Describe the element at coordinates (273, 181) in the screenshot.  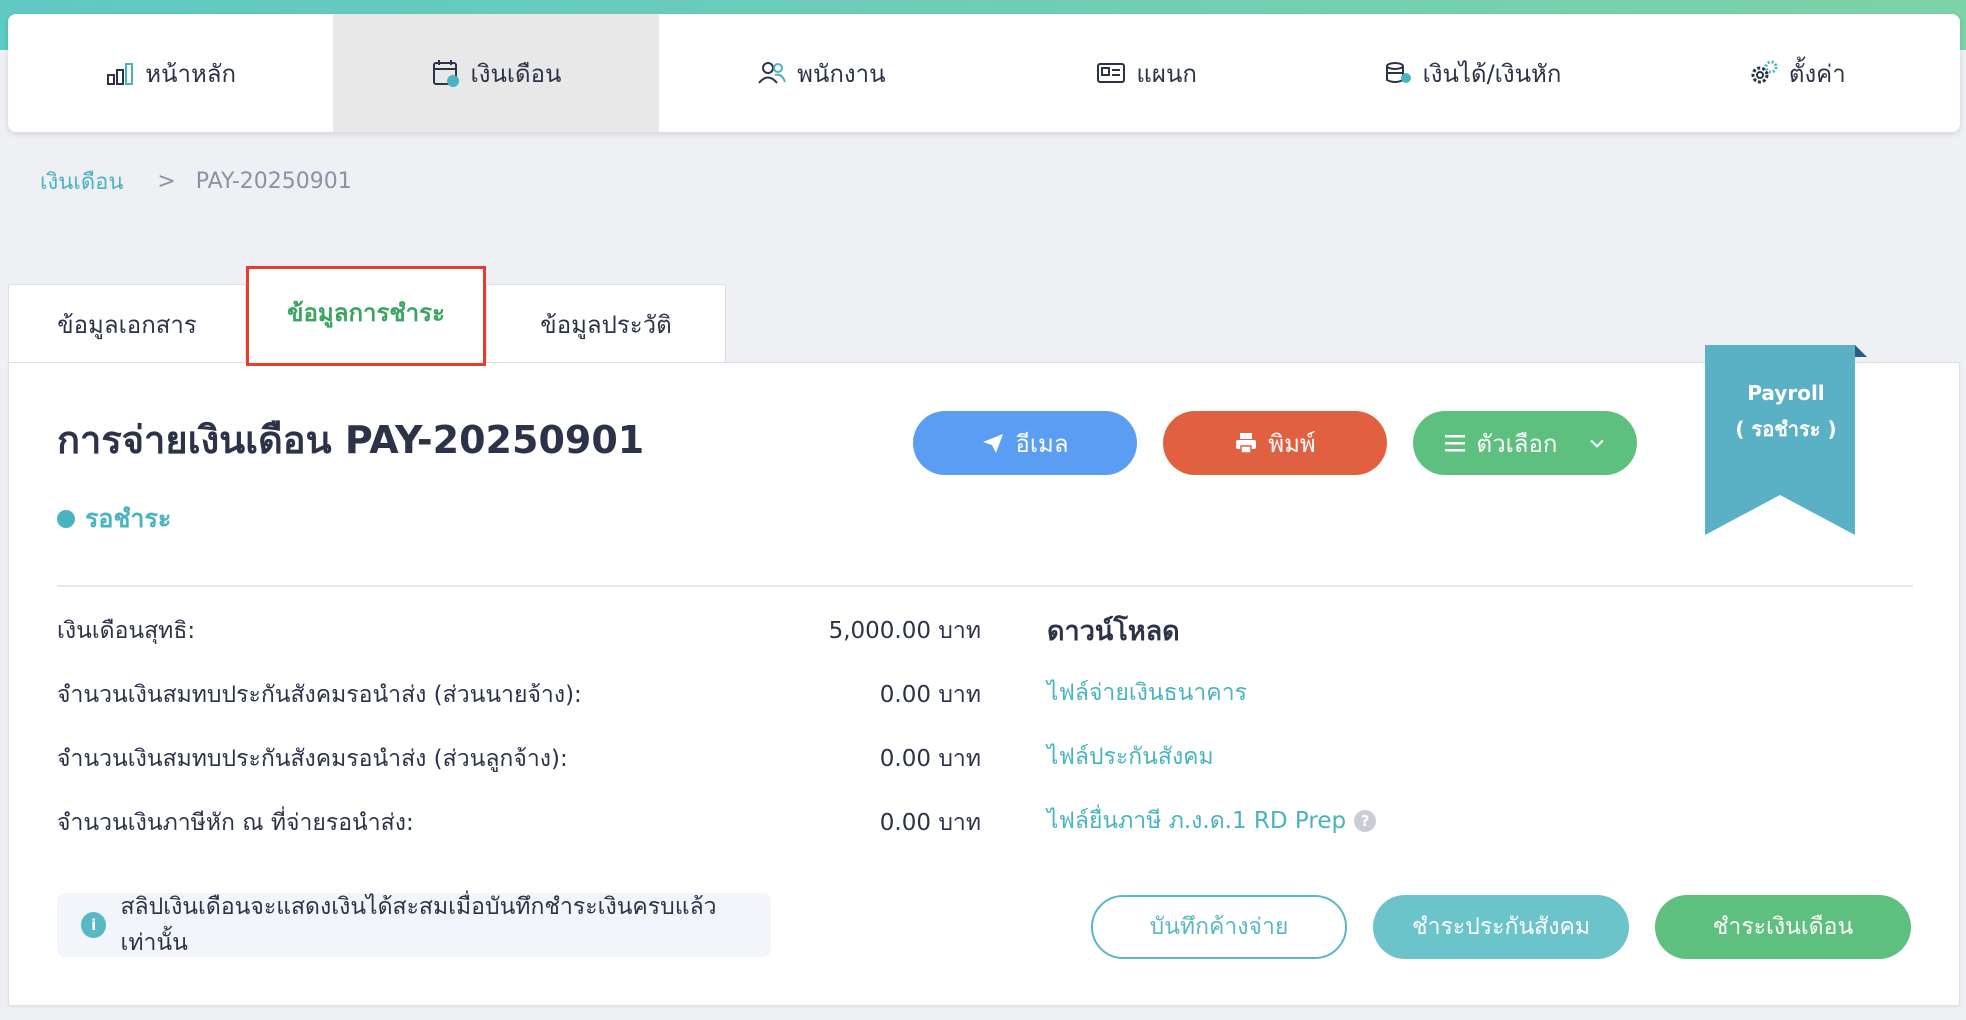
I see `breadcrumb-current: PAY-20250901` at that location.